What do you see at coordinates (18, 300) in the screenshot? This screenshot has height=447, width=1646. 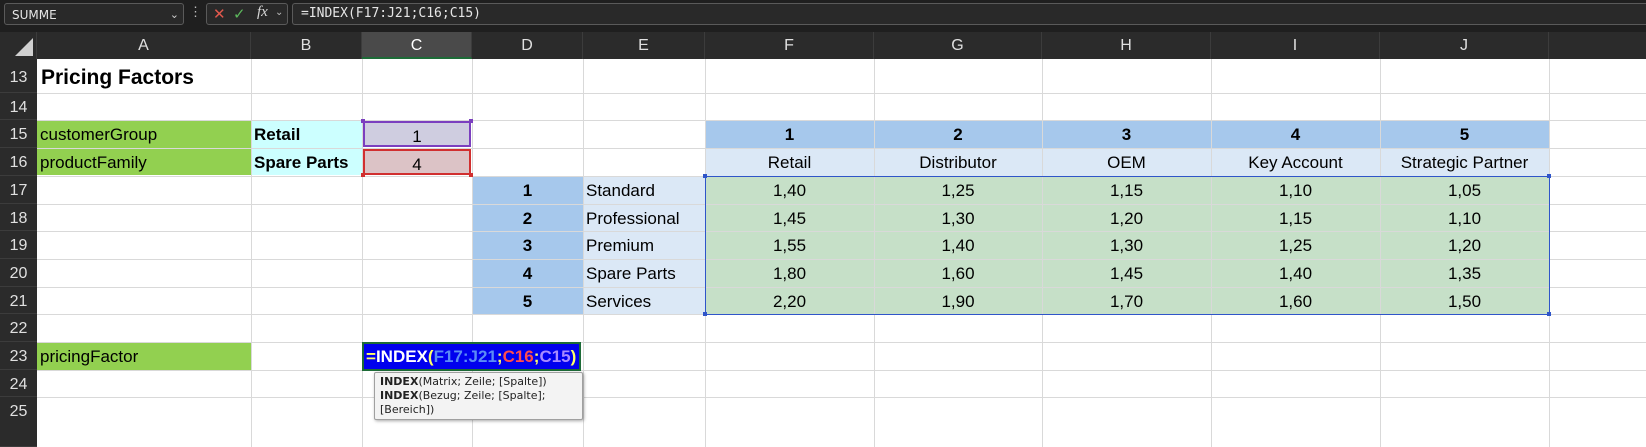 I see `row-header-21: 21` at bounding box center [18, 300].